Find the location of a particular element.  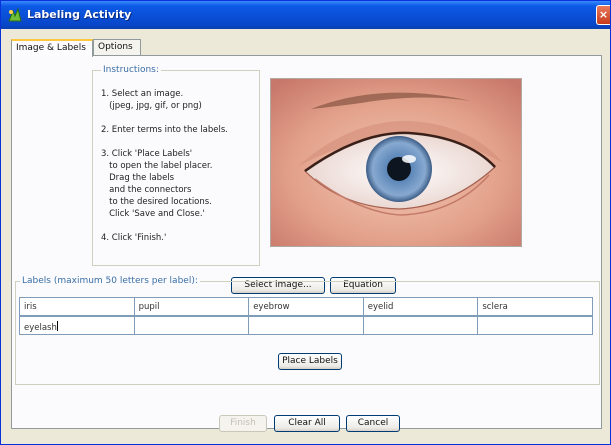

app-icon is located at coordinates (15, 14).